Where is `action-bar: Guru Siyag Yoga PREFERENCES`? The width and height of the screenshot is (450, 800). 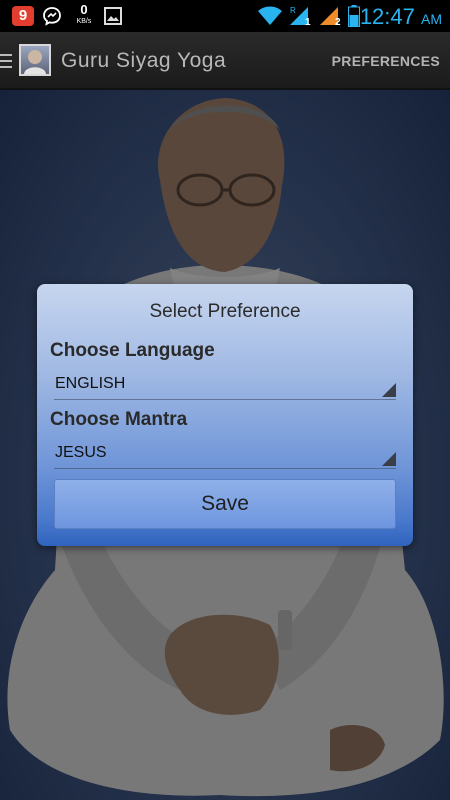 action-bar: Guru Siyag Yoga PREFERENCES is located at coordinates (225, 61).